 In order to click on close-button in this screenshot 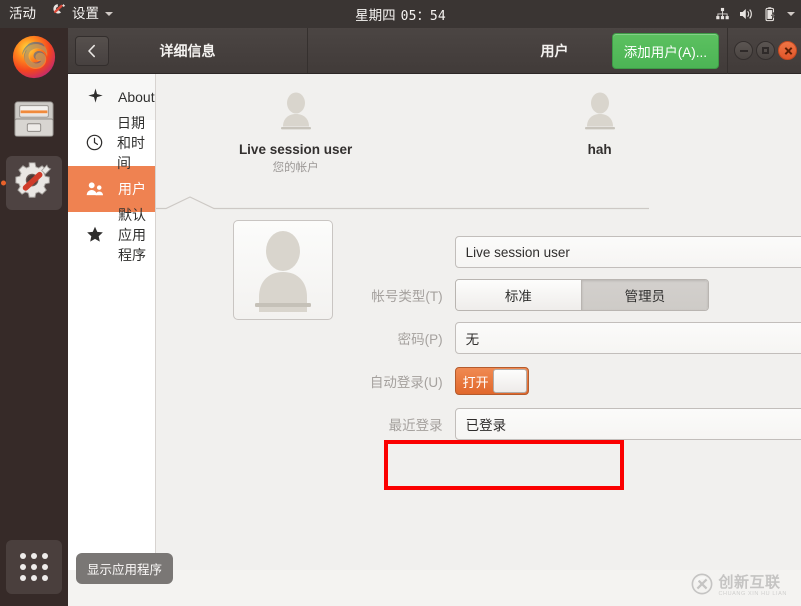, I will do `click(787, 50)`.